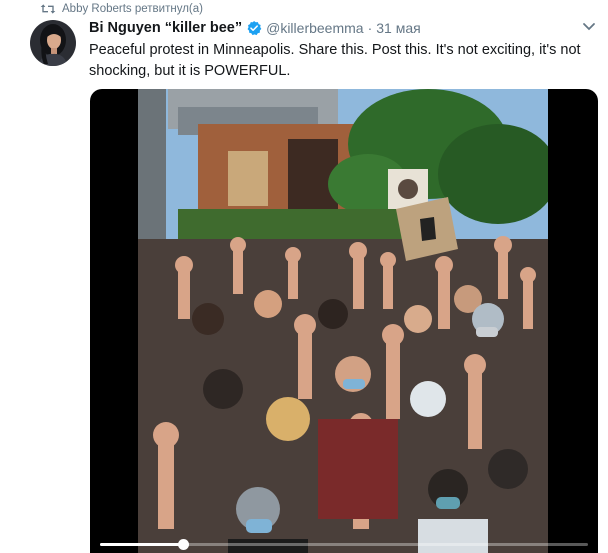 The width and height of the screenshot is (608, 553). What do you see at coordinates (132, 9) in the screenshot?
I see `retweet-label: Abby Roberts ретвитнул(а)` at bounding box center [132, 9].